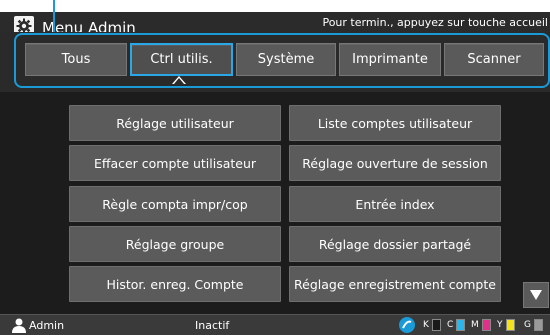  Describe the element at coordinates (286, 59) in the screenshot. I see `tab-systeme: Système` at that location.